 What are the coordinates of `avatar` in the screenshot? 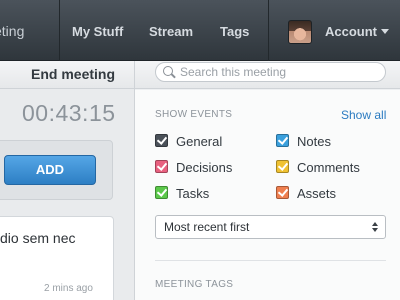 It's located at (300, 32).